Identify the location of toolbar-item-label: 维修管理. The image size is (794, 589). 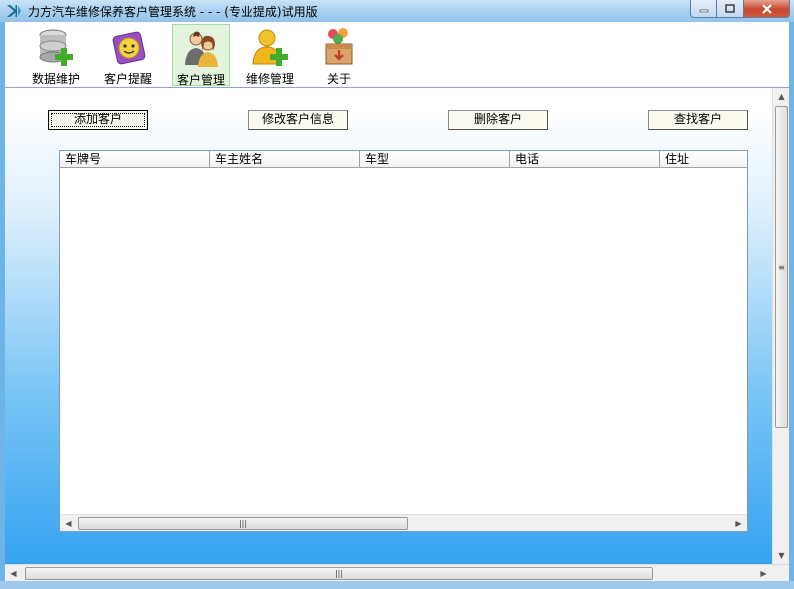
(269, 79).